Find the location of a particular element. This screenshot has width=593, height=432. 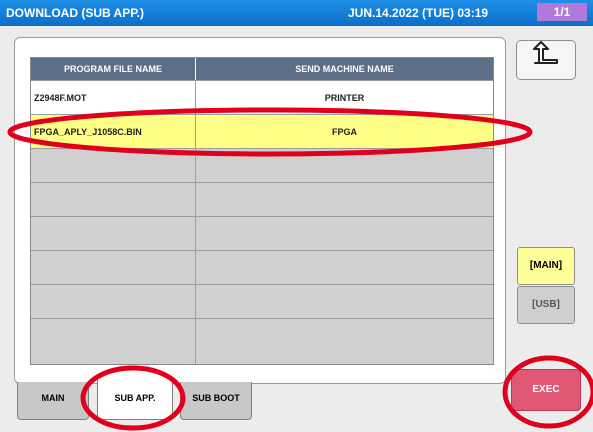

program-file-cell: Z2948F.MOT is located at coordinates (113, 97).